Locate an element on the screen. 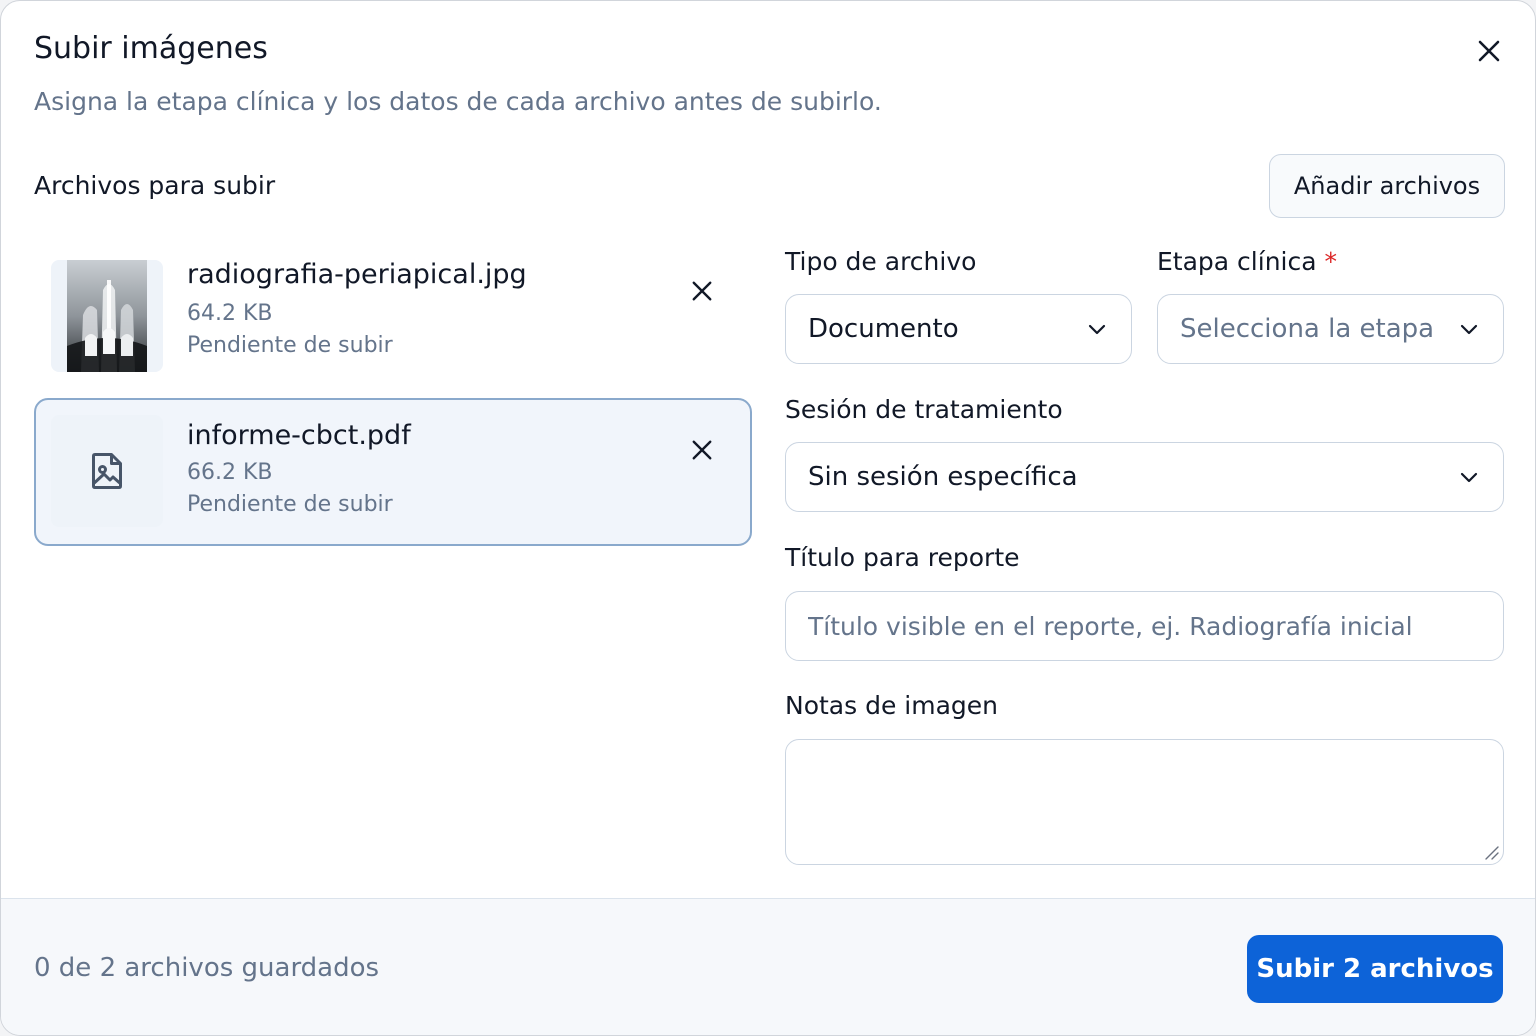 This screenshot has width=1536, height=1036. clinical-stage-select: Selecciona la etapa is located at coordinates (1330, 329).